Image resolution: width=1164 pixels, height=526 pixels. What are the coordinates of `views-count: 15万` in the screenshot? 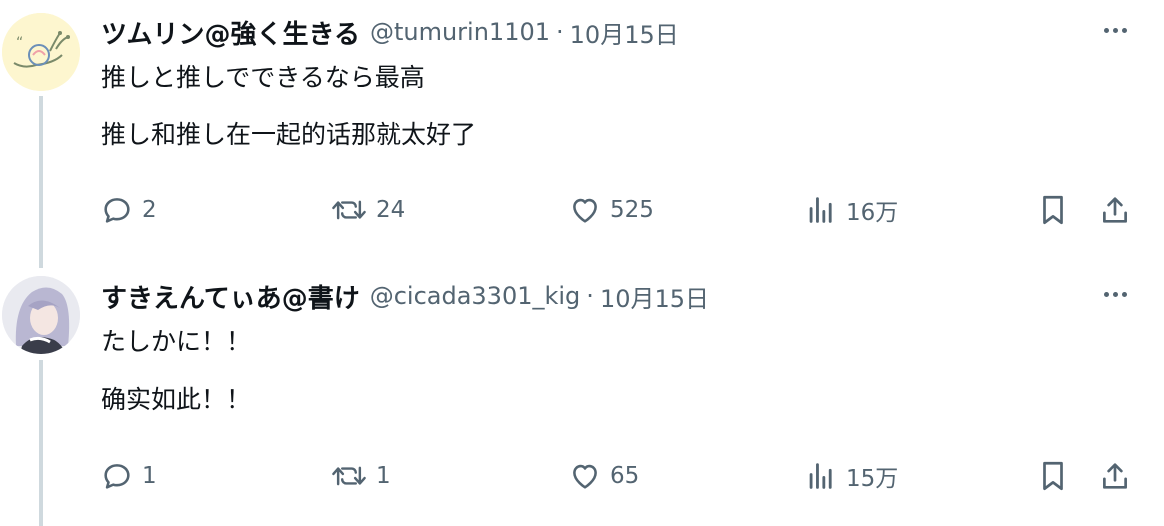 It's located at (872, 479).